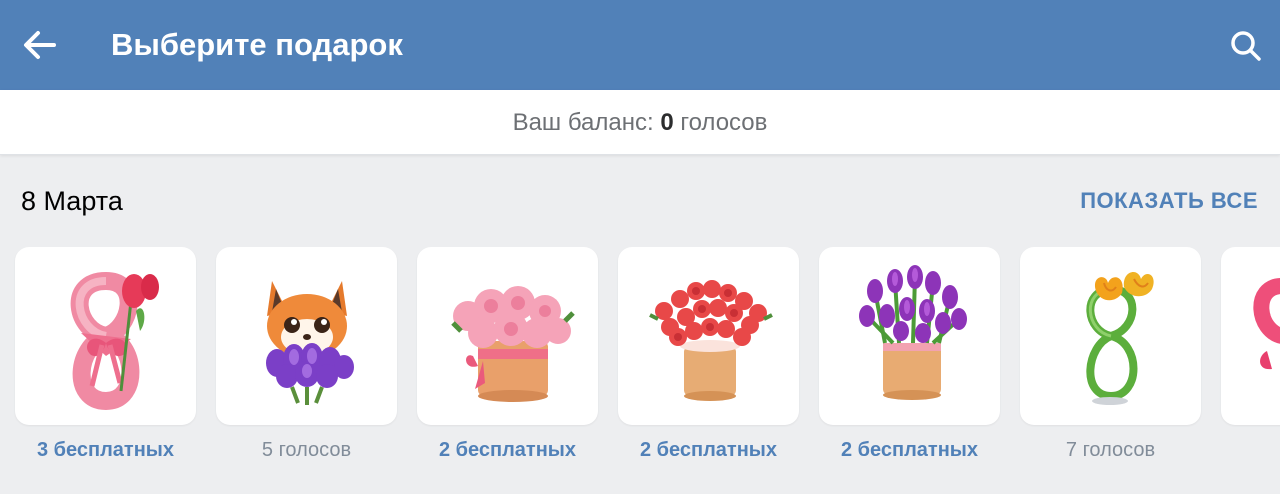 This screenshot has height=494, width=1280. I want to click on tulip-eight-icon, so click(1119, 338).